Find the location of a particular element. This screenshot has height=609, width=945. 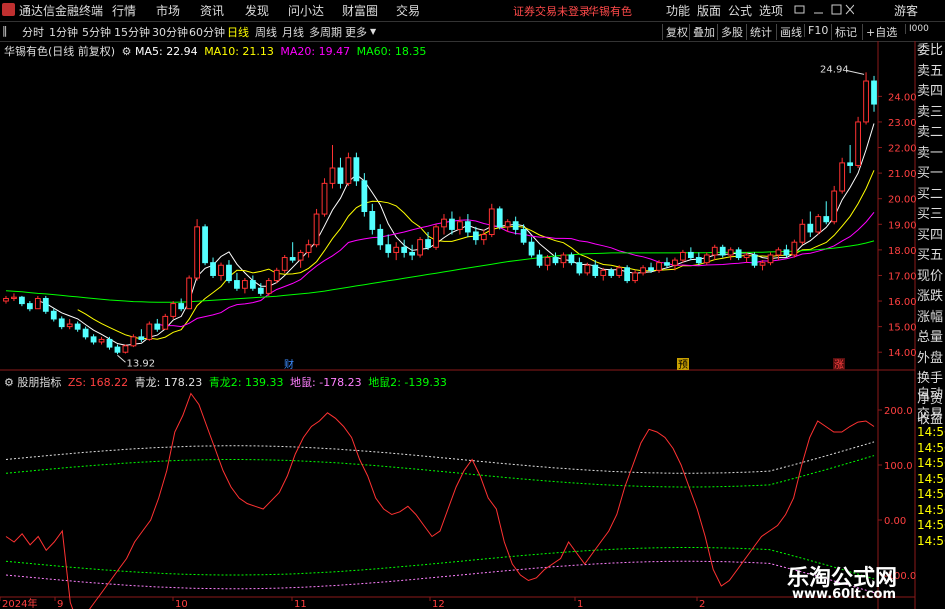

x-tick-label: 9 is located at coordinates (60, 604).